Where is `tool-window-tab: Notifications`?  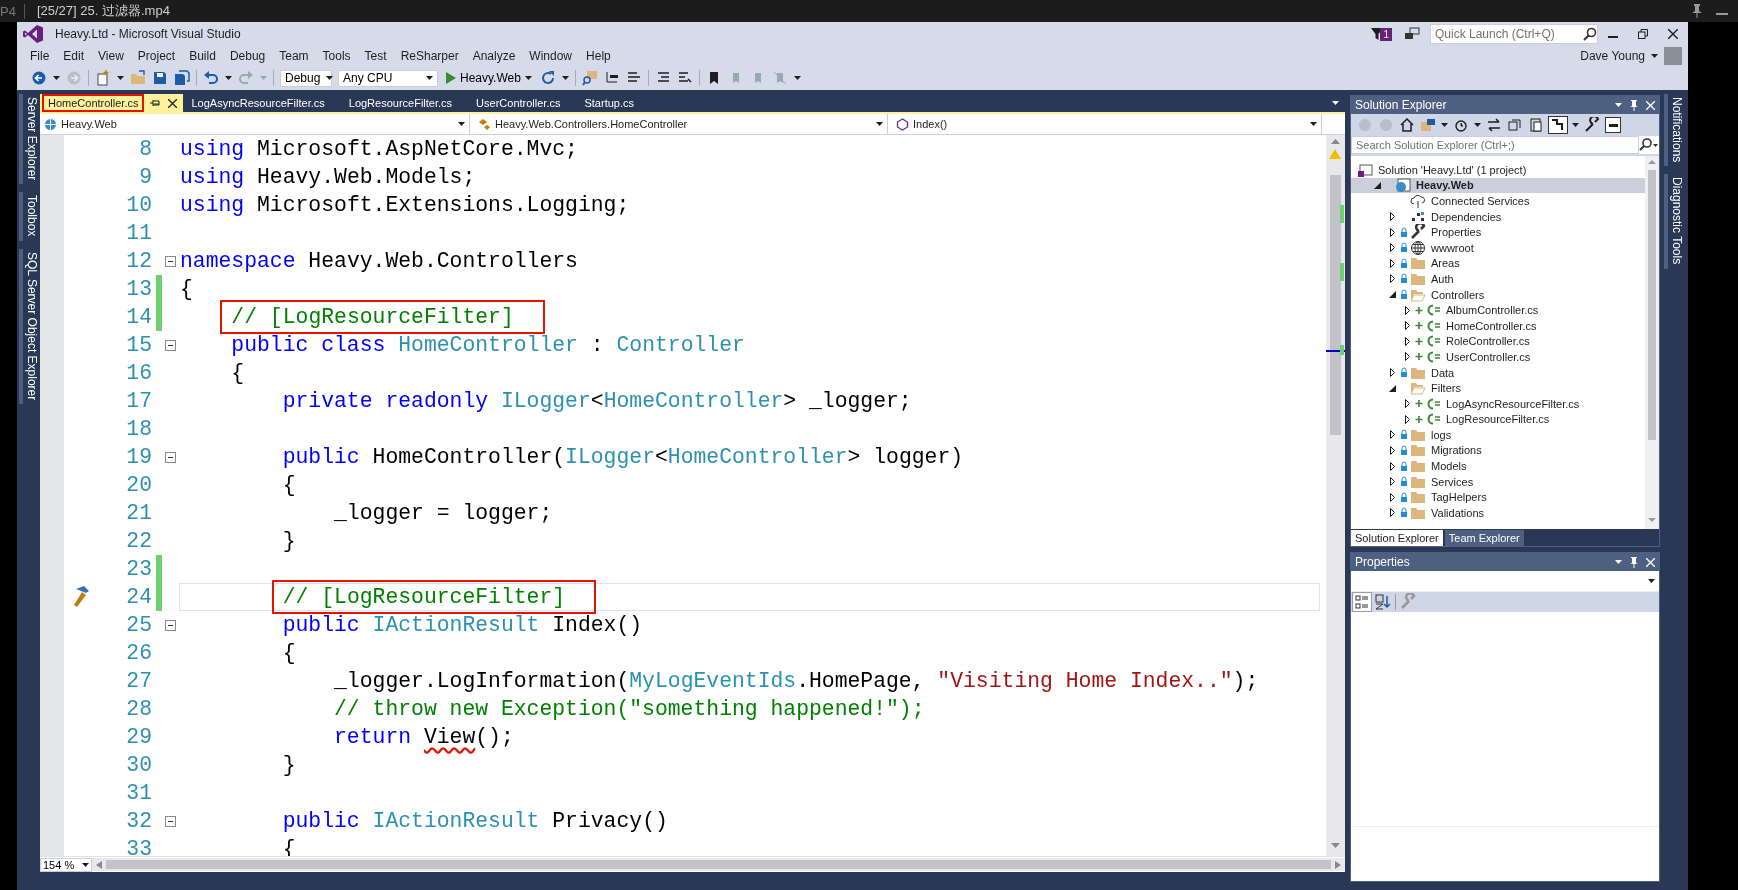
tool-window-tab: Notifications is located at coordinates (1674, 130).